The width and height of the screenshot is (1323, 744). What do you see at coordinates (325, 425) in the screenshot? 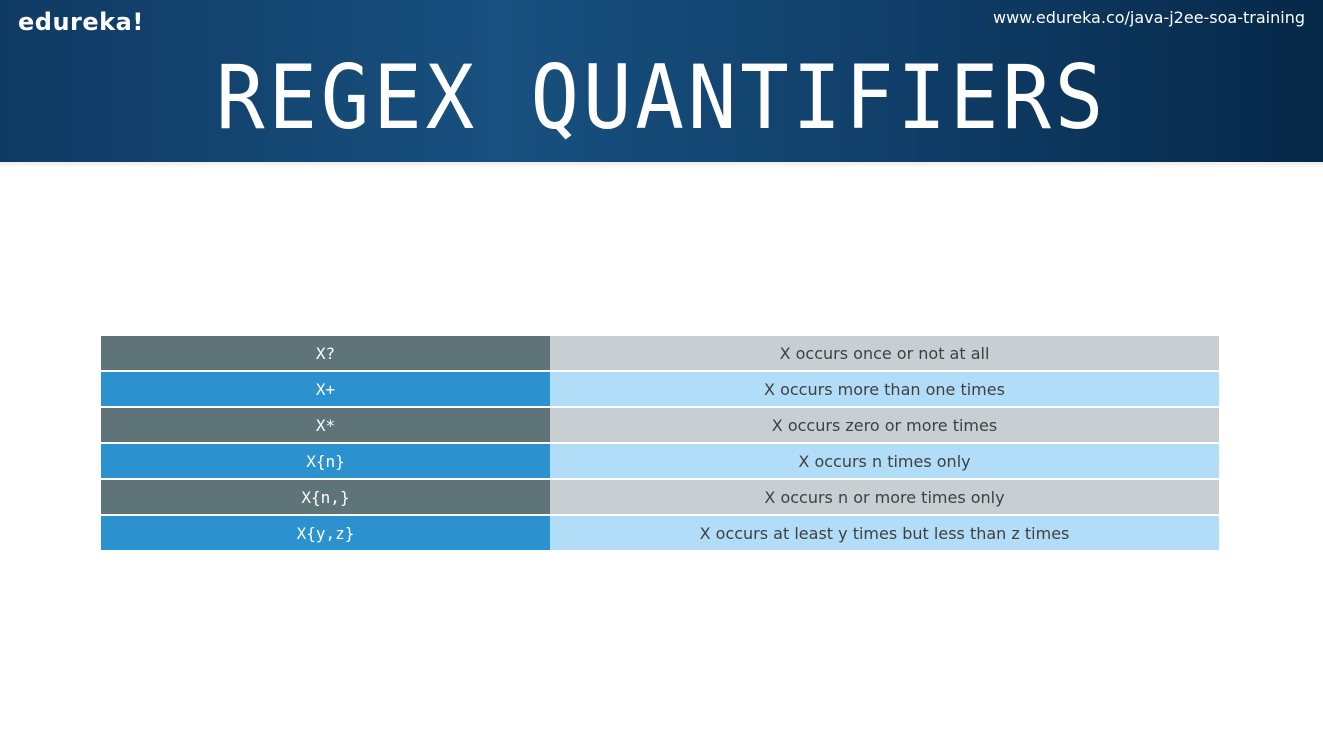
I see `quantifier-cell: X*` at bounding box center [325, 425].